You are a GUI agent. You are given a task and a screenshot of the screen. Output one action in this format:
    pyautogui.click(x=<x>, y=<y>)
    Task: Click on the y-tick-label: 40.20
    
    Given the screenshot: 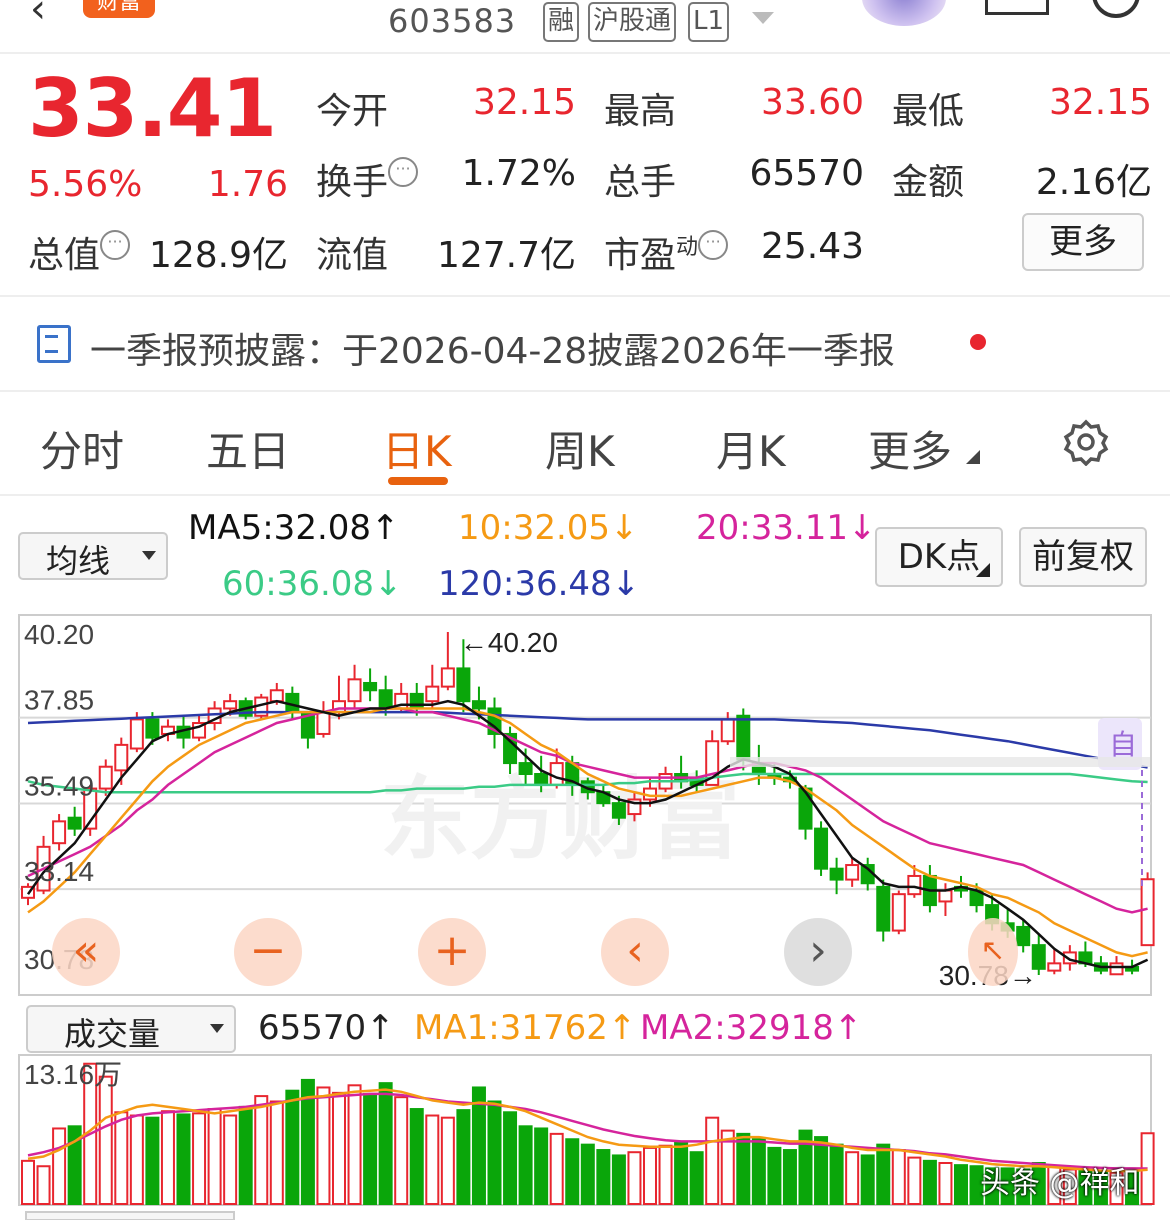 What is the action you would take?
    pyautogui.click(x=59, y=634)
    